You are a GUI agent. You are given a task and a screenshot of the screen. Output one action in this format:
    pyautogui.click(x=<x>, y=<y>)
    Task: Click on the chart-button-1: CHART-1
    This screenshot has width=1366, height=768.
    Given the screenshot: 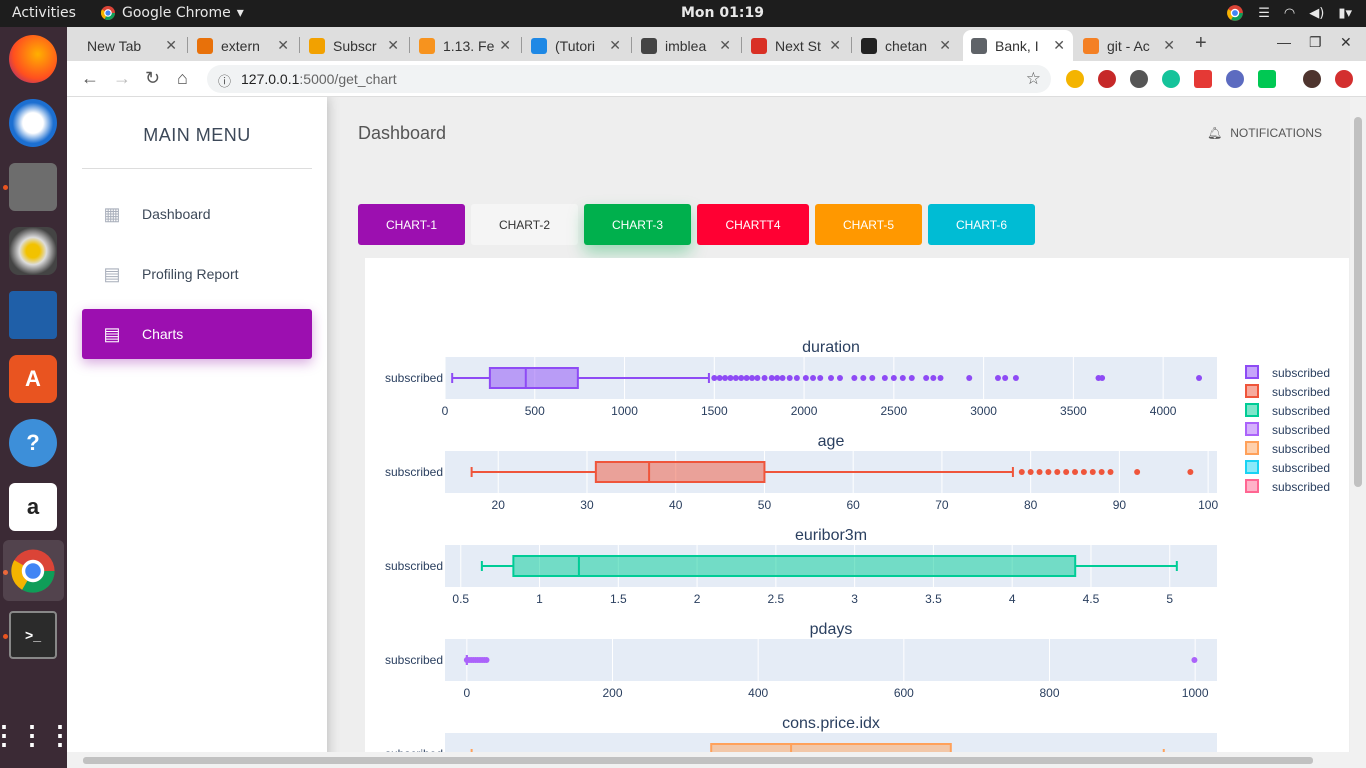 What is the action you would take?
    pyautogui.click(x=411, y=224)
    